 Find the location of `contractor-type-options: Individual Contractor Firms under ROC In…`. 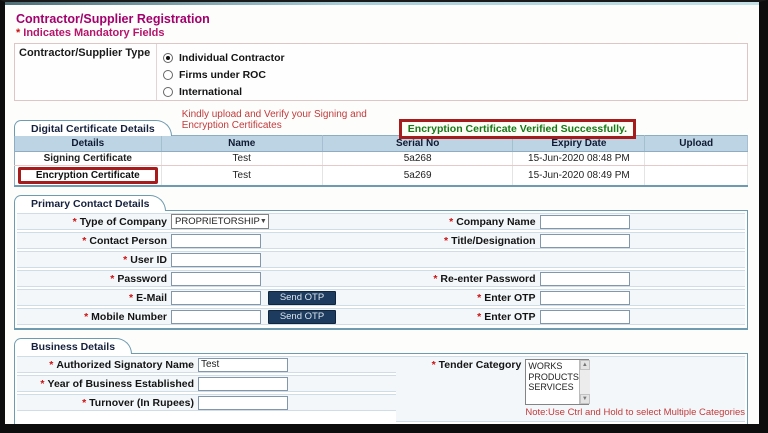

contractor-type-options: Individual Contractor Firms under ROC In… is located at coordinates (221, 72).